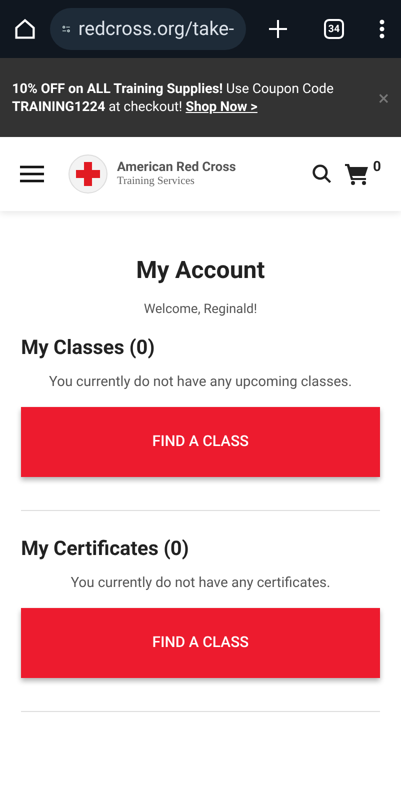 The height and width of the screenshot is (800, 401). I want to click on brand-tagline: Training Services, so click(156, 181).